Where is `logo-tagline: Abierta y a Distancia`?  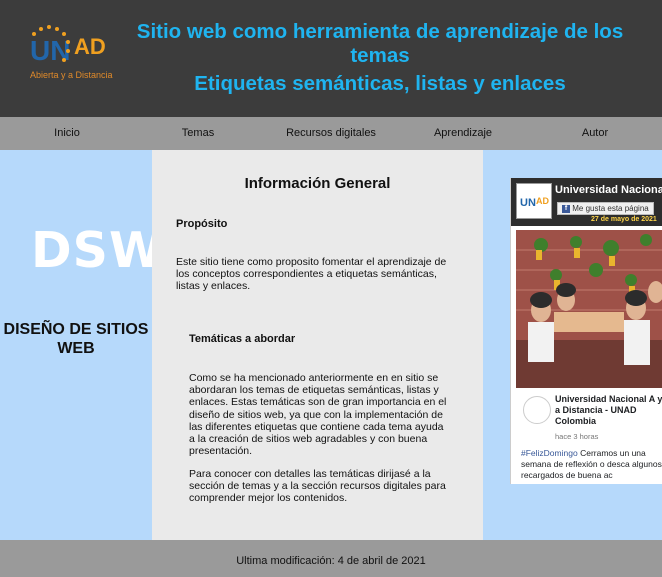
logo-tagline: Abierta y a Distancia is located at coordinates (71, 75).